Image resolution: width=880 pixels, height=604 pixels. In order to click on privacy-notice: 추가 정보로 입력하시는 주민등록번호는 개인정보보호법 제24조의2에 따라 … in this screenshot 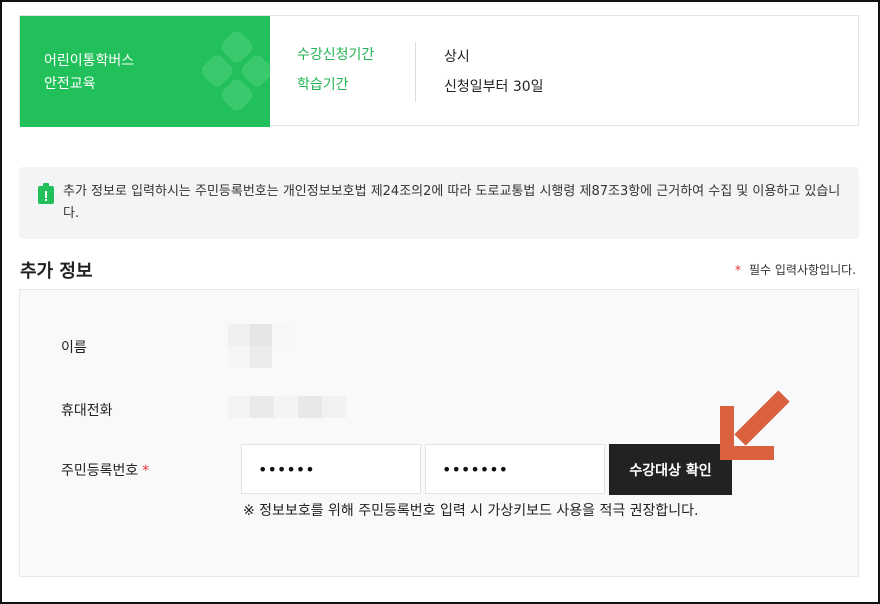, I will do `click(439, 203)`.